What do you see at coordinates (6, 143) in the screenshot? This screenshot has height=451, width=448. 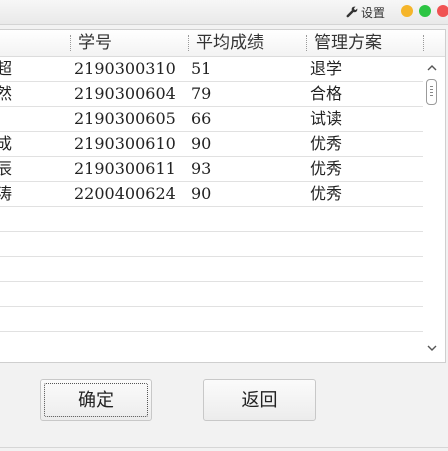 I see `student-name-cell: 成` at bounding box center [6, 143].